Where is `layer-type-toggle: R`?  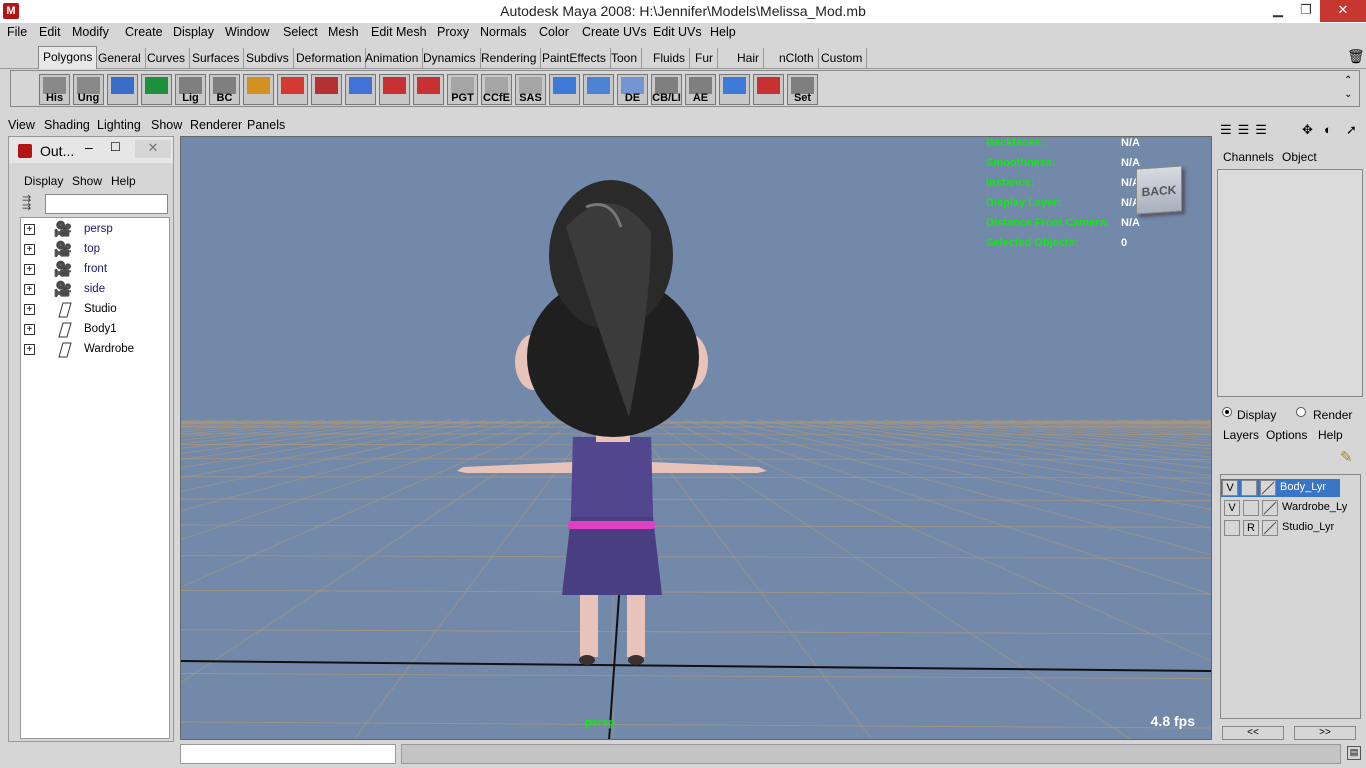 layer-type-toggle: R is located at coordinates (1251, 528).